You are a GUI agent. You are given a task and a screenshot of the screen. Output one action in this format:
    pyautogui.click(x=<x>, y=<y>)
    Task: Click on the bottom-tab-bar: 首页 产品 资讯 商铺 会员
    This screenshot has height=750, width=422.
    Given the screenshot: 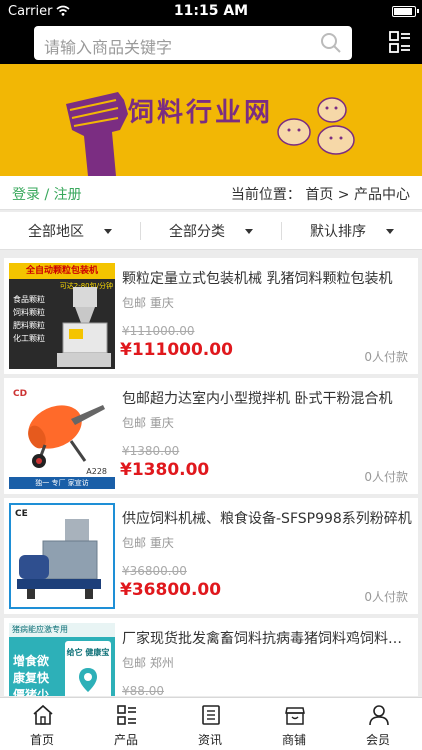 What is the action you would take?
    pyautogui.click(x=211, y=723)
    